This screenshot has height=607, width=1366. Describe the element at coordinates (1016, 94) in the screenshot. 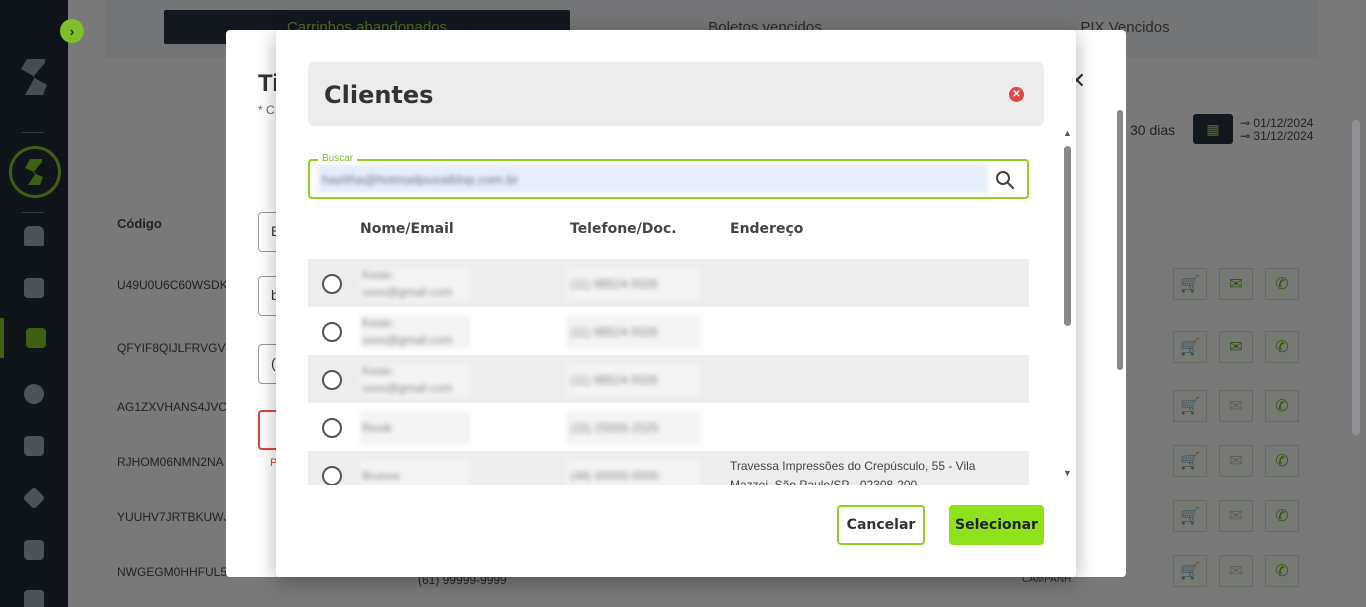

I see `close-icon: ✕` at that location.